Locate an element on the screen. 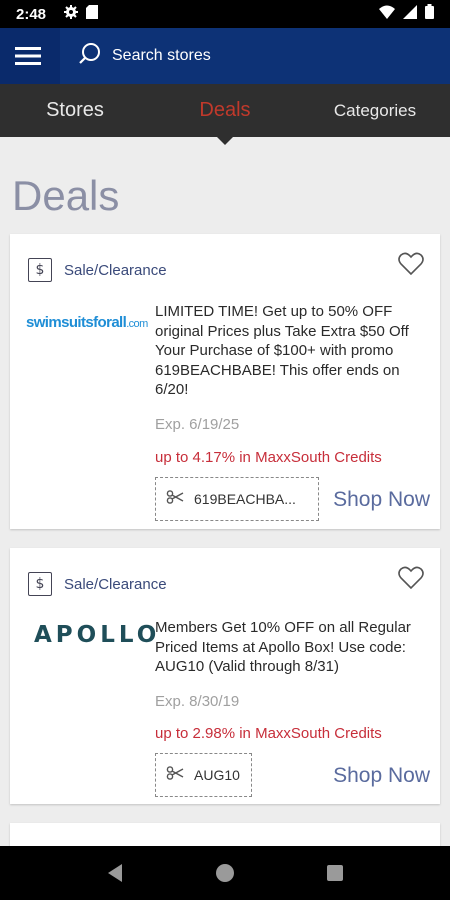  system-navigation-bar is located at coordinates (225, 873).